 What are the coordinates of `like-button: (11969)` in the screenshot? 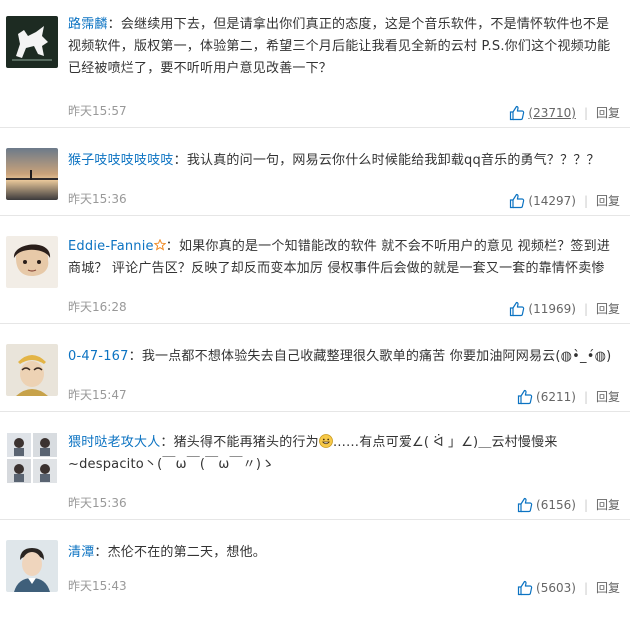 It's located at (542, 309).